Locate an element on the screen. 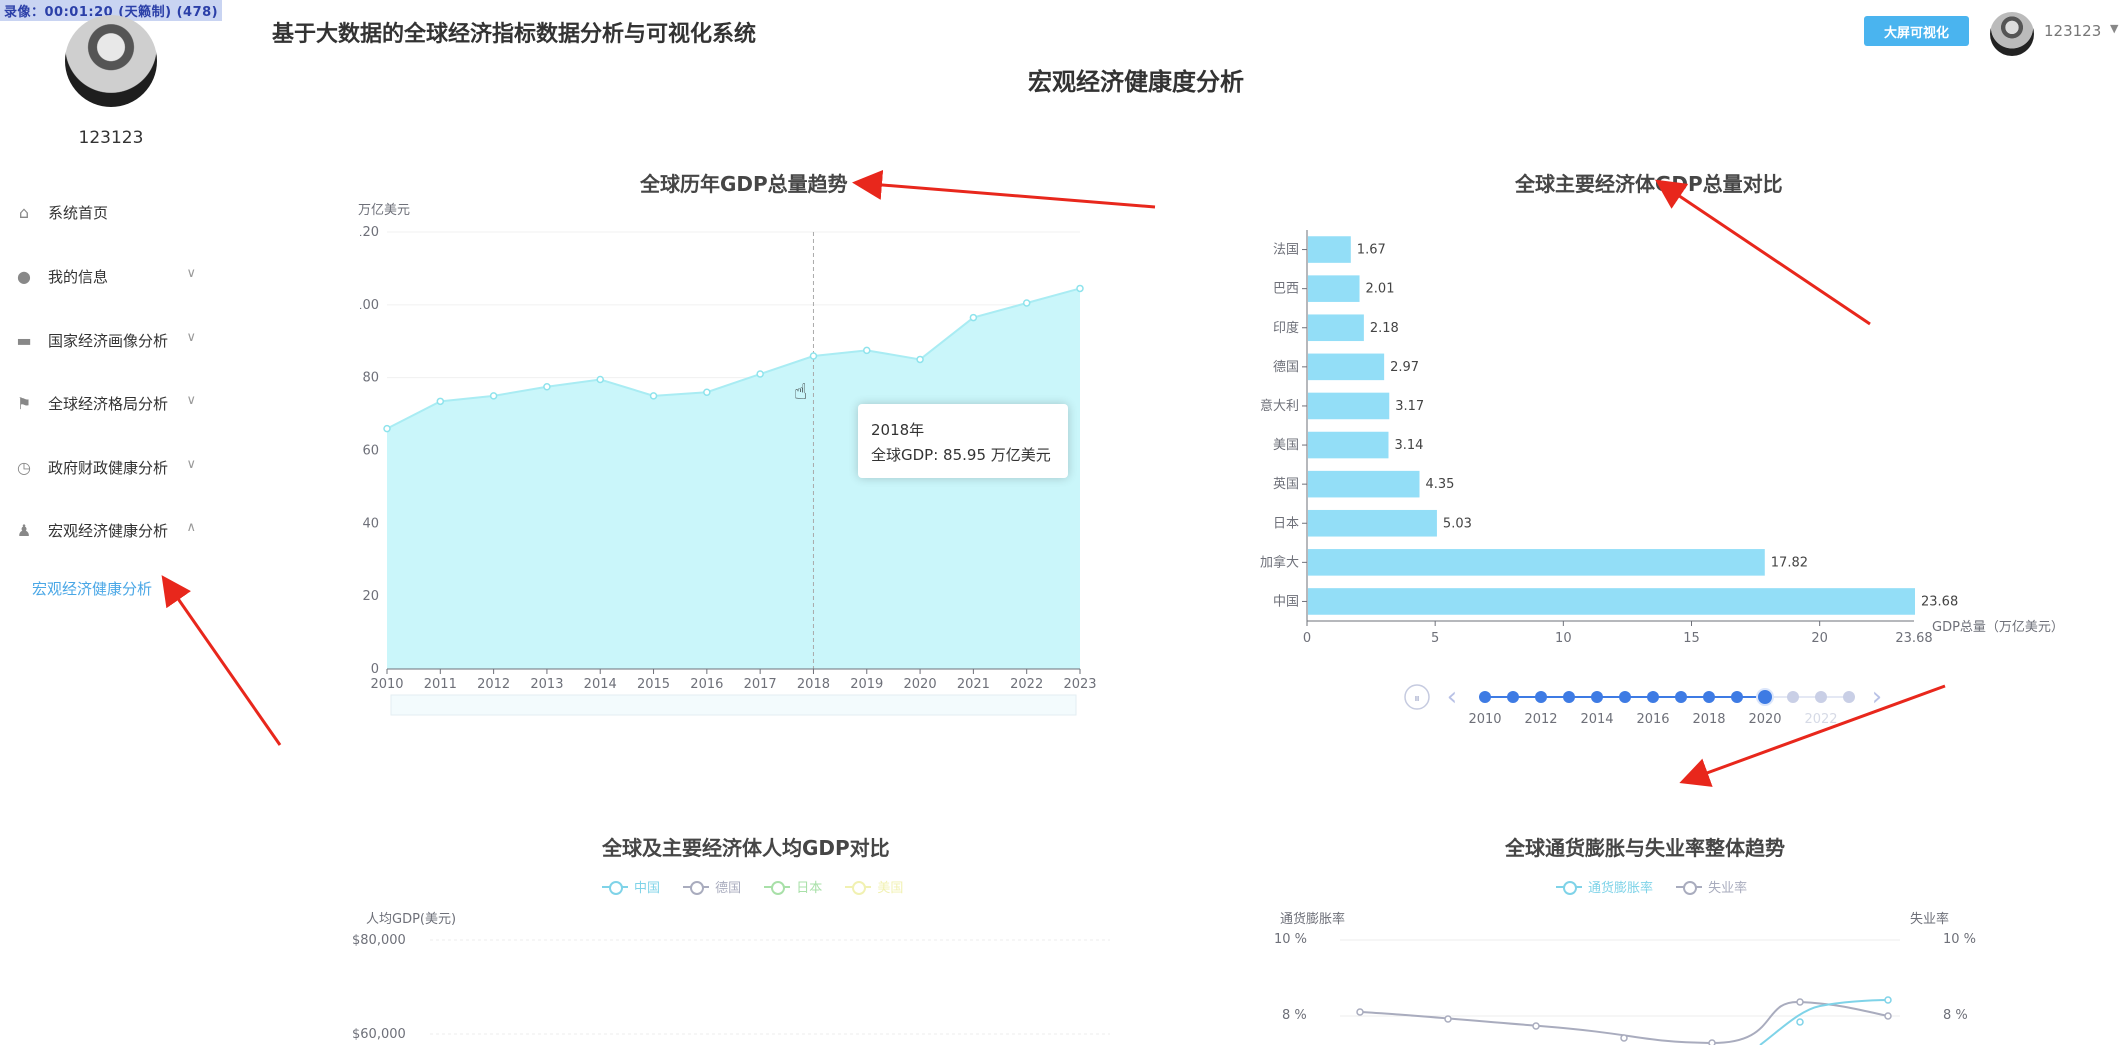 Image resolution: width=2122 pixels, height=1045 pixels. arrow-to-submenu is located at coordinates (221, 660).